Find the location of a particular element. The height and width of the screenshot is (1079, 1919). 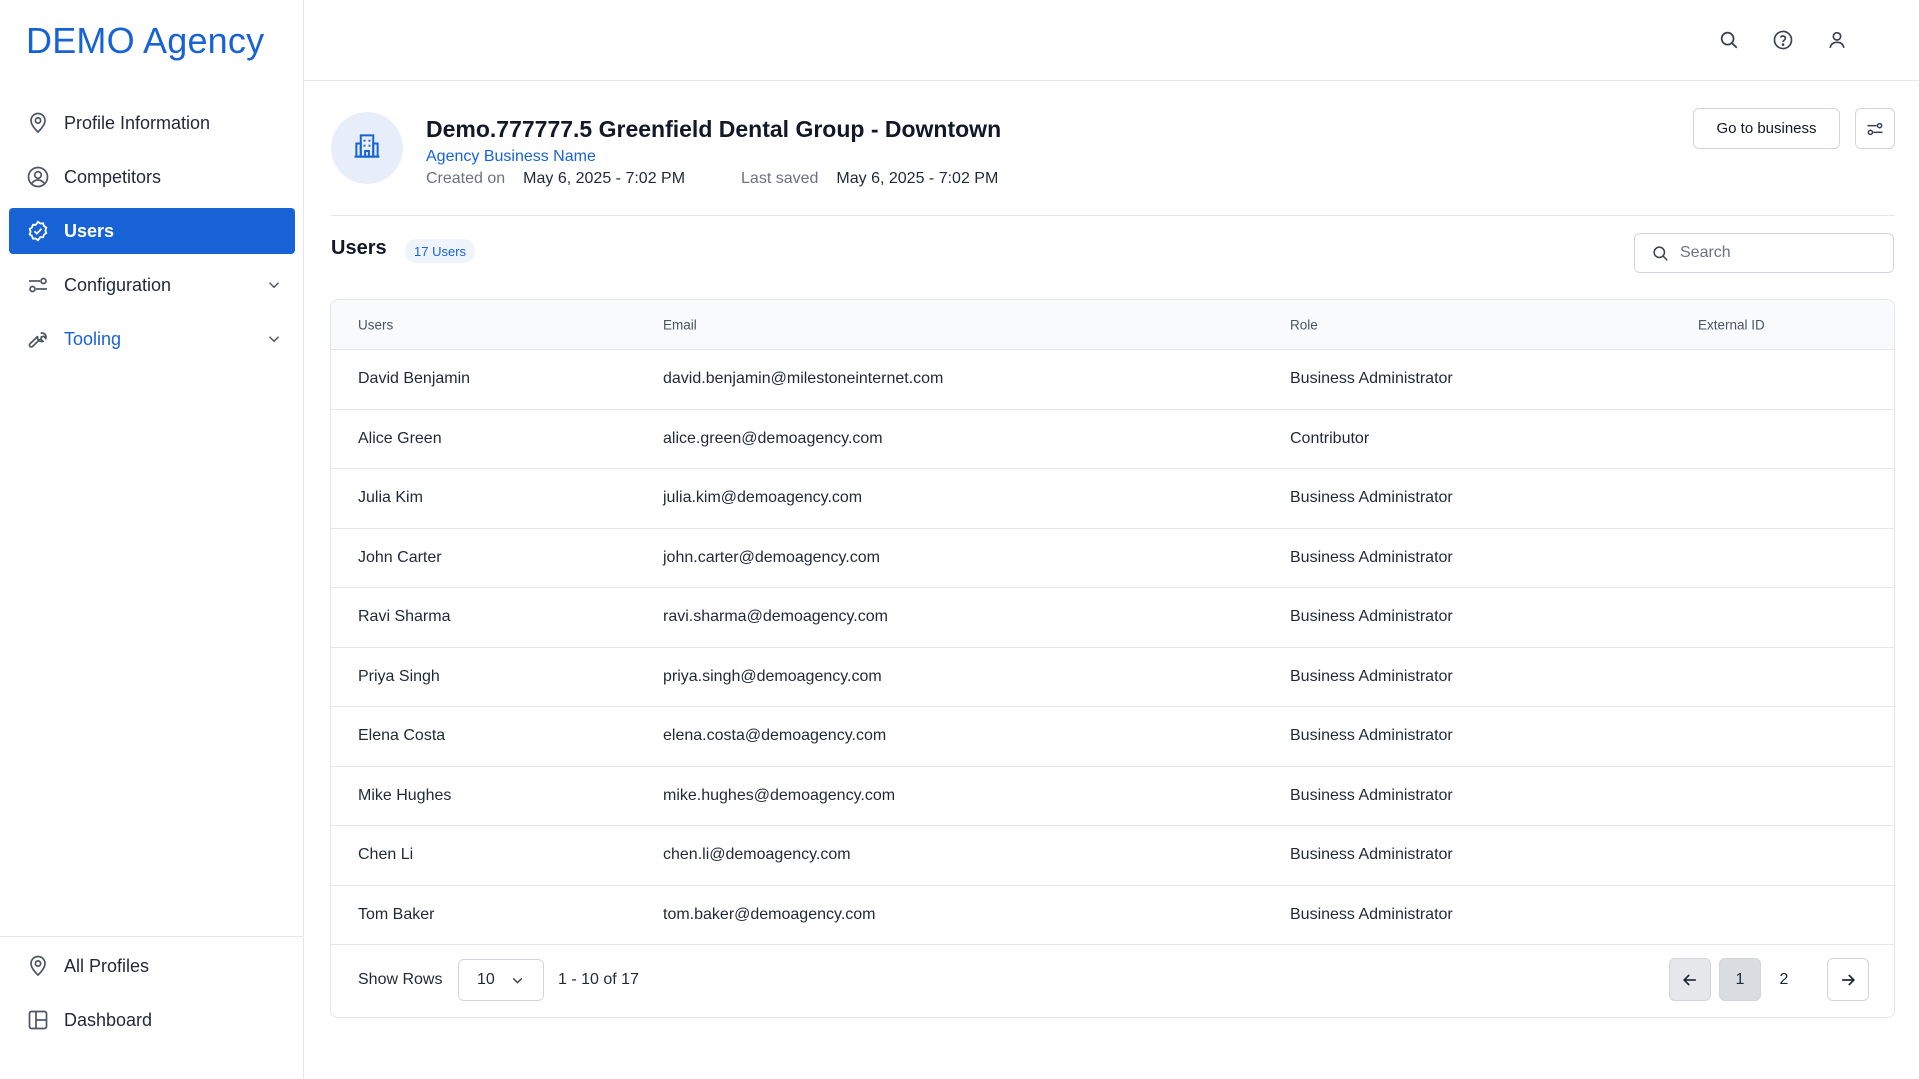

rows-per-page-value: 10 is located at coordinates (486, 979).